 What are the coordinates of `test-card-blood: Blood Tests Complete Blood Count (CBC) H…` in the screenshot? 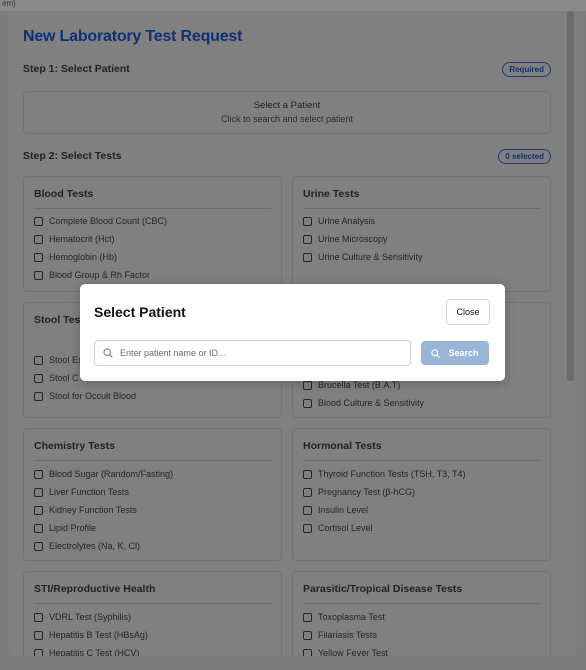 It's located at (152, 234).